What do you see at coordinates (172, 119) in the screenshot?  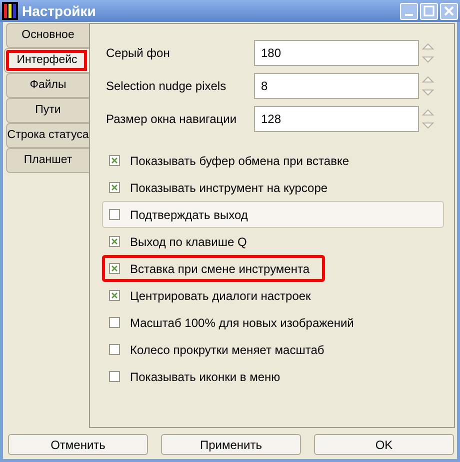 I see `field-label: Размер окна навигации` at bounding box center [172, 119].